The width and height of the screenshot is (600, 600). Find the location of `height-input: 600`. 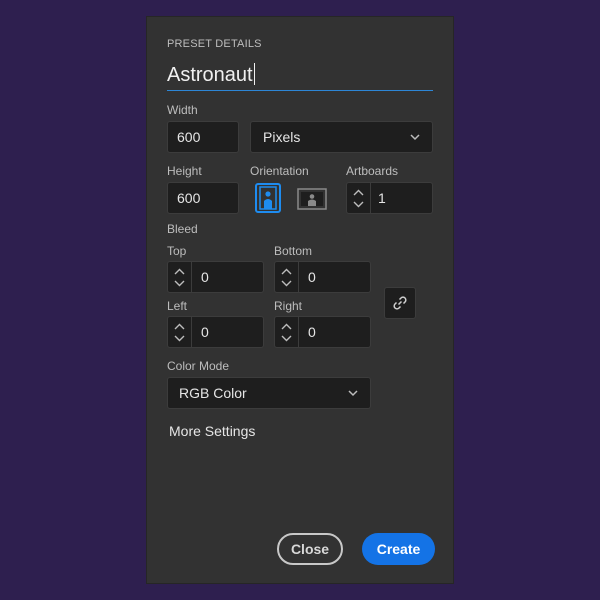

height-input: 600 is located at coordinates (203, 198).